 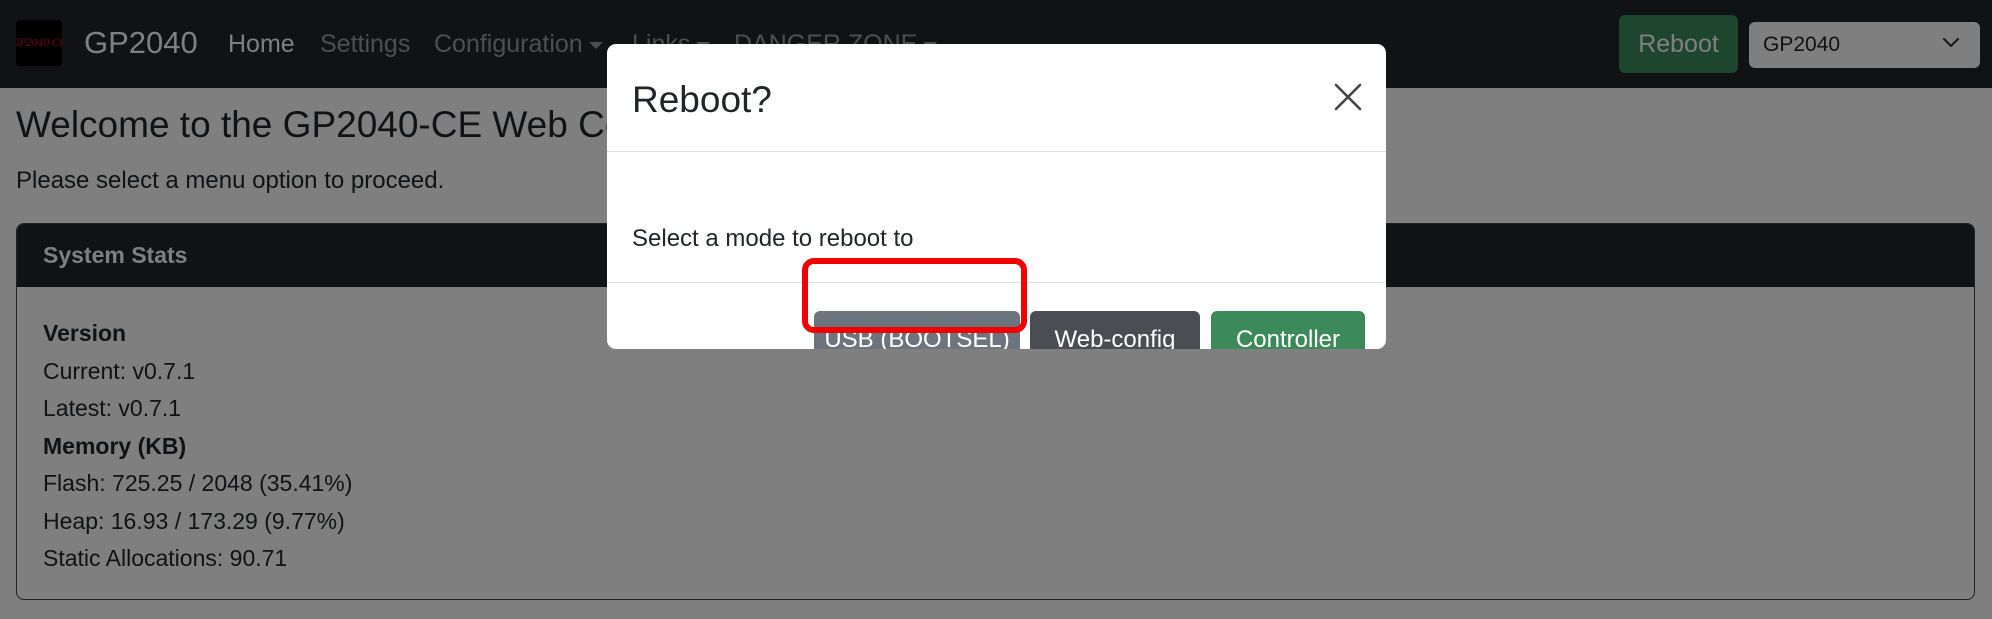 What do you see at coordinates (773, 238) in the screenshot?
I see `modal-body-text: Select a mode to reboot to` at bounding box center [773, 238].